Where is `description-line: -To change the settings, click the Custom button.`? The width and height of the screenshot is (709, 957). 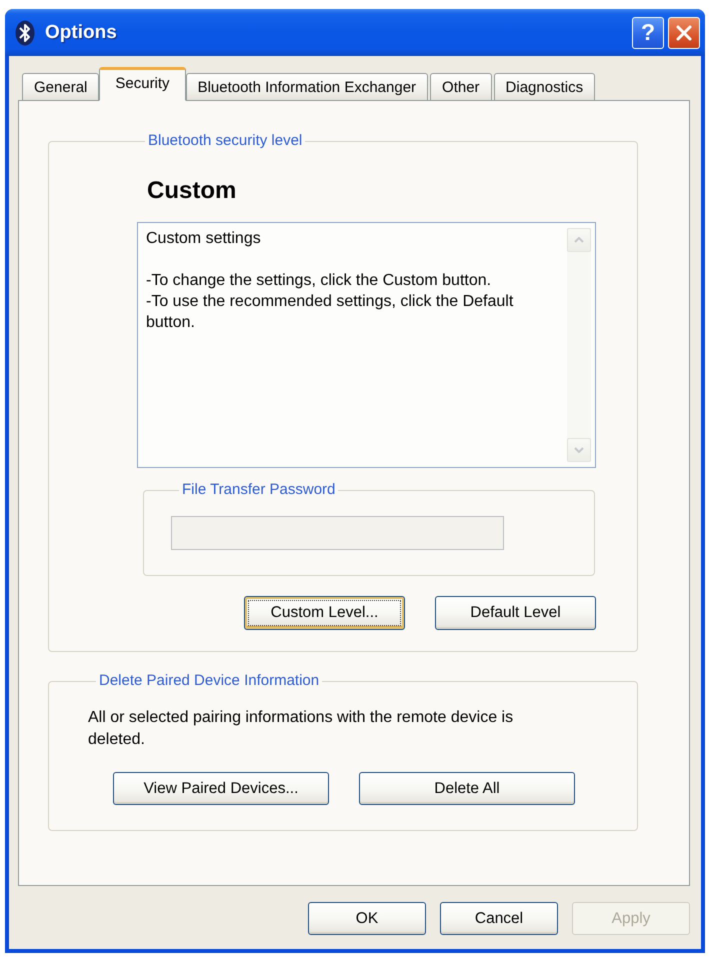 description-line: -To change the settings, click the Custom button. is located at coordinates (319, 281).